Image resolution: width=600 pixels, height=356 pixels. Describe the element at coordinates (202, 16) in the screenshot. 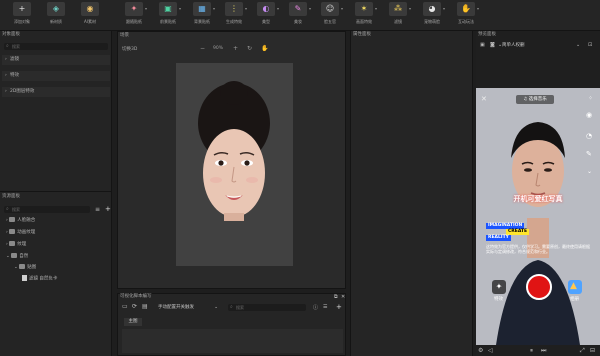

I see `toolbar-item: ▦ ▾ 背景贴纸` at that location.